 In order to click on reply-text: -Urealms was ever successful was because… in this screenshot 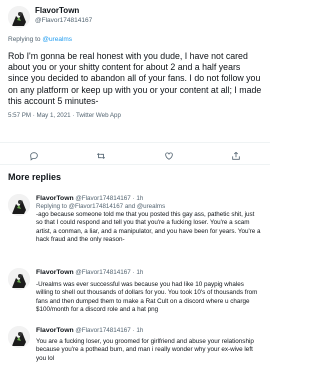, I will do `click(147, 297)`.